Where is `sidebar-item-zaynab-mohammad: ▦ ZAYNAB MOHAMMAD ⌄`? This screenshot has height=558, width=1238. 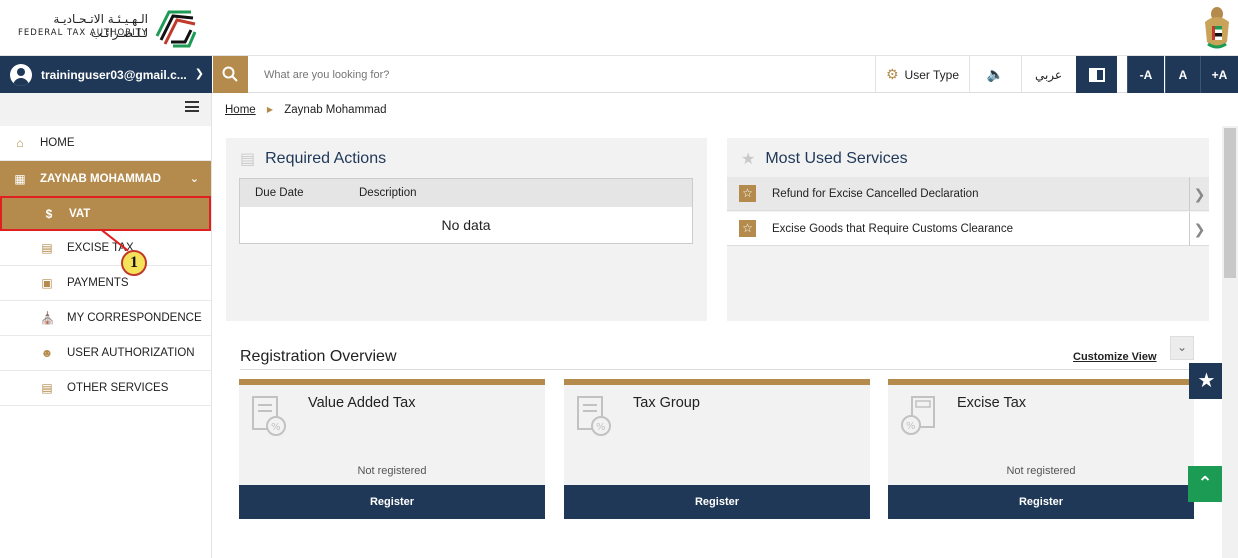 sidebar-item-zaynab-mohammad: ▦ ZAYNAB MOHAMMAD ⌄ is located at coordinates (105, 178).